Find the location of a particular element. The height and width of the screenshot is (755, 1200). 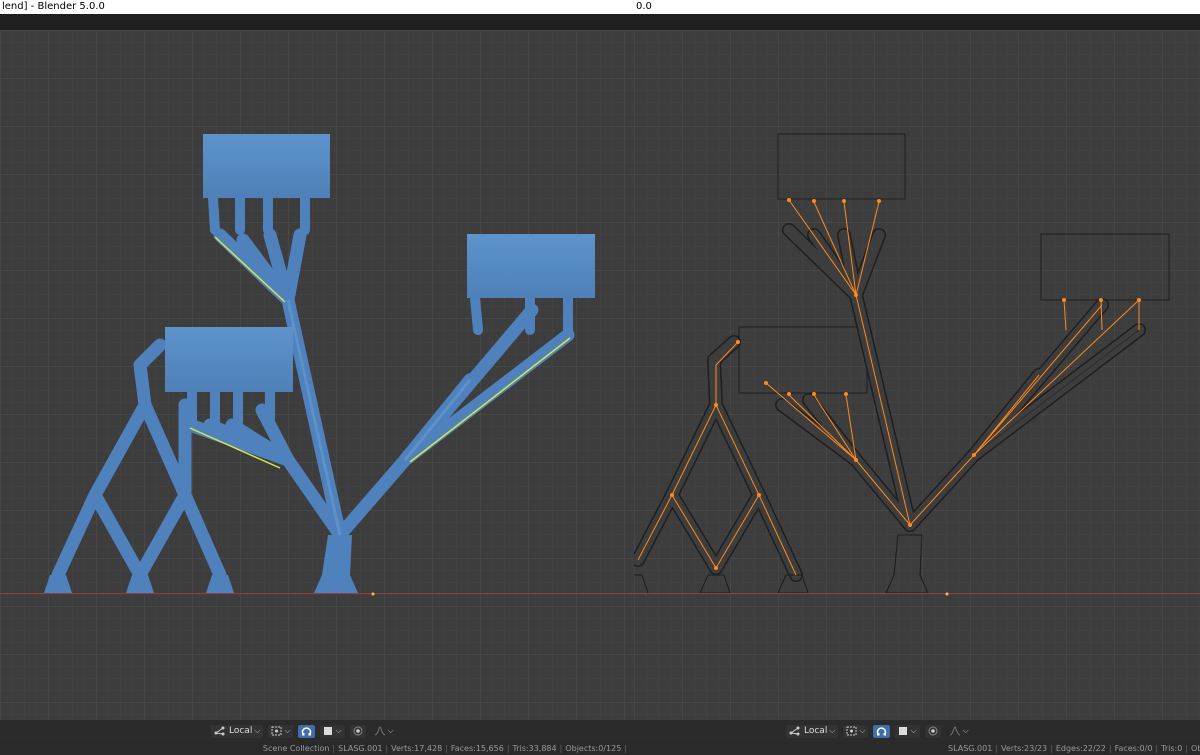

status-verts: Verts:17,428 is located at coordinates (417, 748).